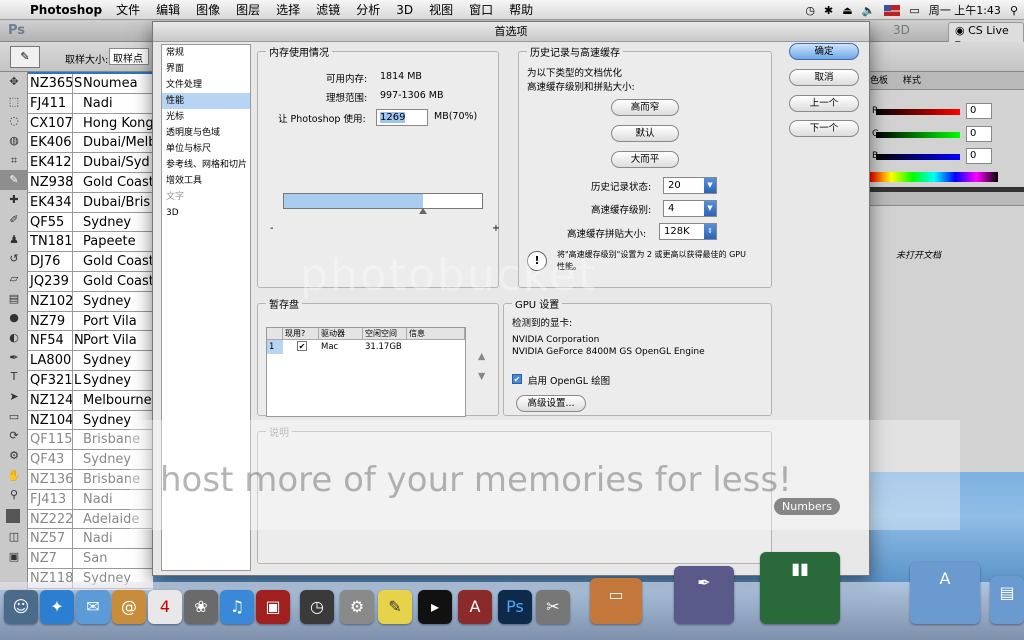 The image size is (1024, 640). I want to click on memory-slider-thumb, so click(422, 211).